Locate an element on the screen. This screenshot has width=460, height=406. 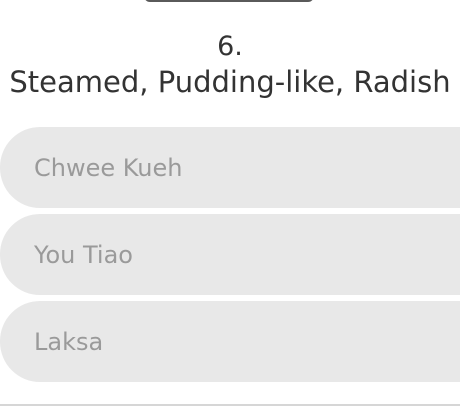
question-number: 6. is located at coordinates (230, 46).